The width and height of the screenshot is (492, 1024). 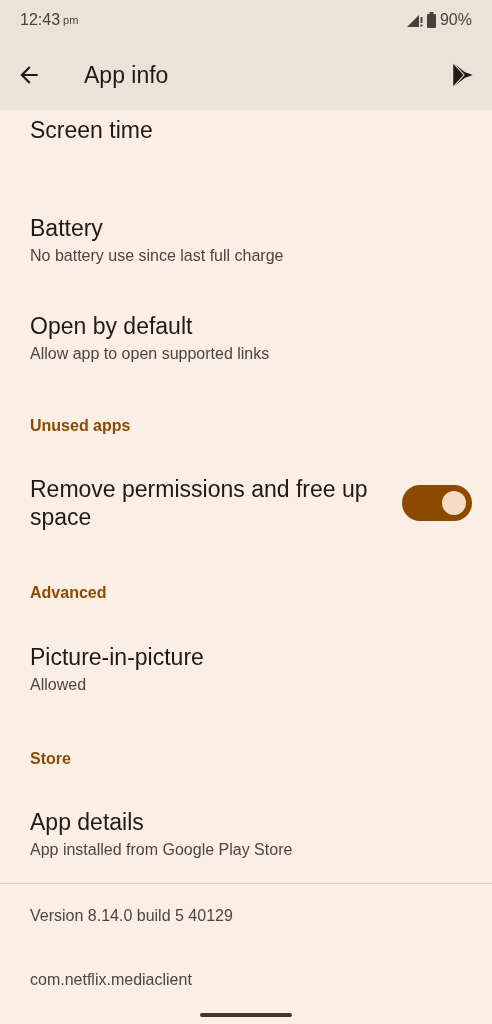 What do you see at coordinates (68, 593) in the screenshot?
I see `section-header: Advanced` at bounding box center [68, 593].